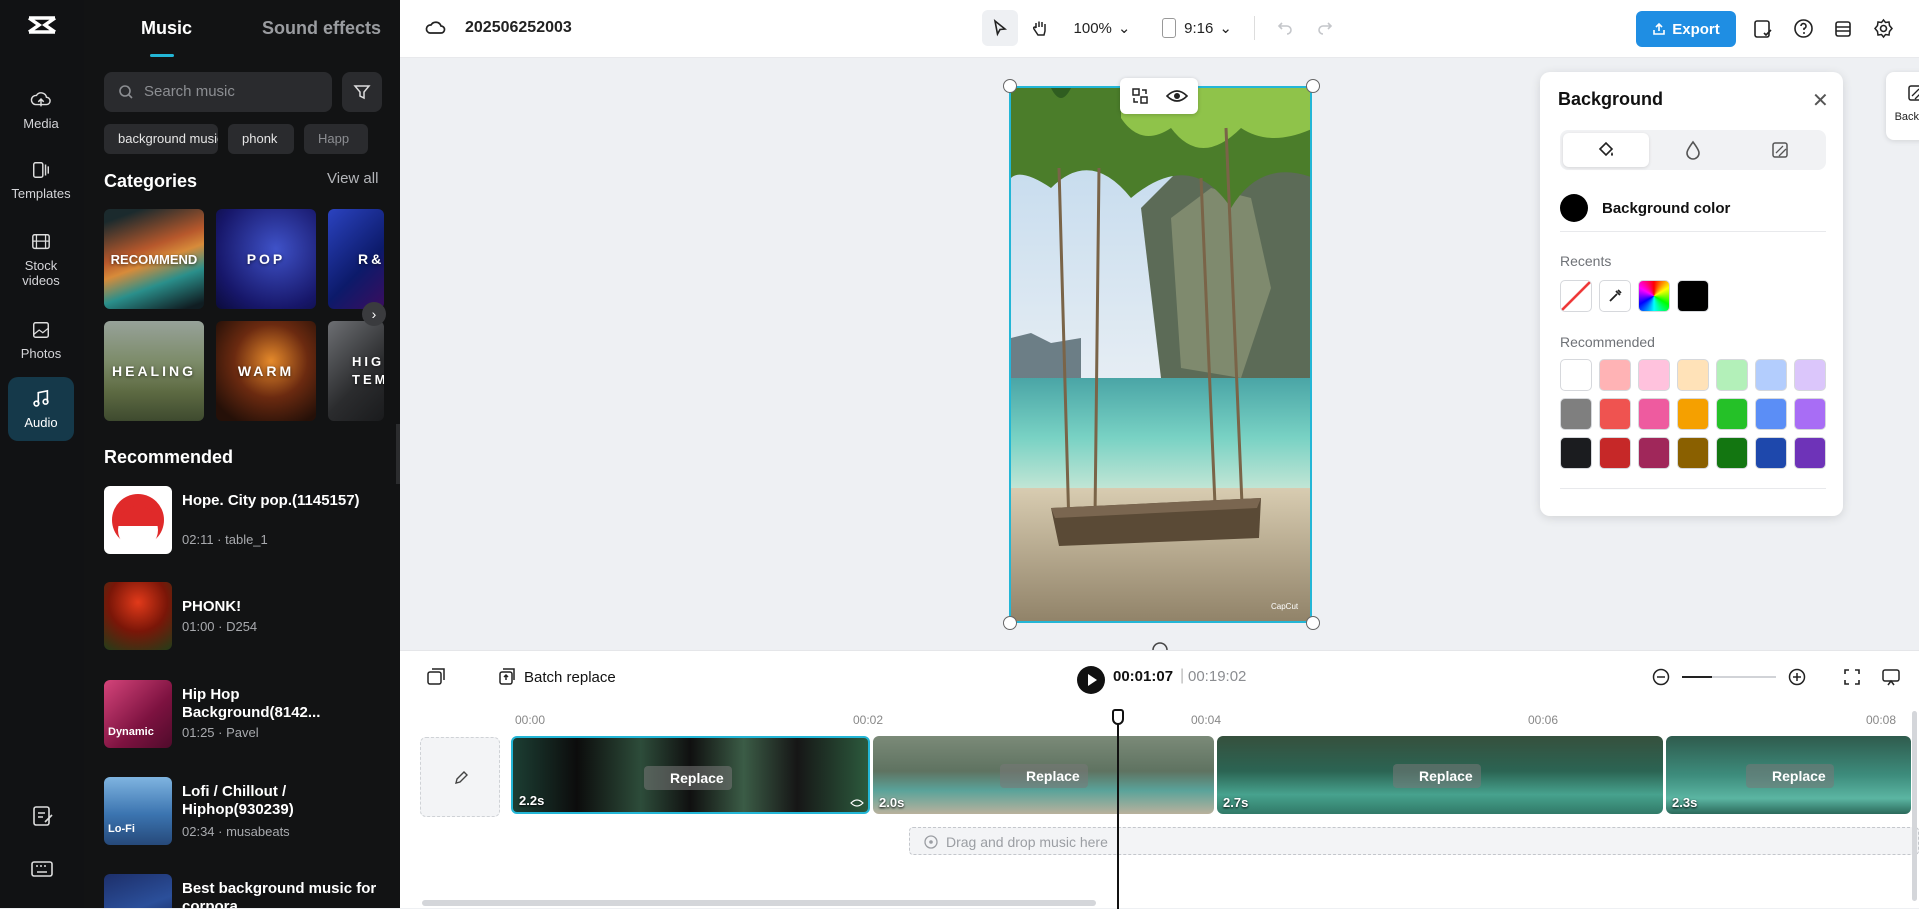 The image size is (1919, 909). Describe the element at coordinates (1040, 28) in the screenshot. I see `hand-tool-button` at that location.